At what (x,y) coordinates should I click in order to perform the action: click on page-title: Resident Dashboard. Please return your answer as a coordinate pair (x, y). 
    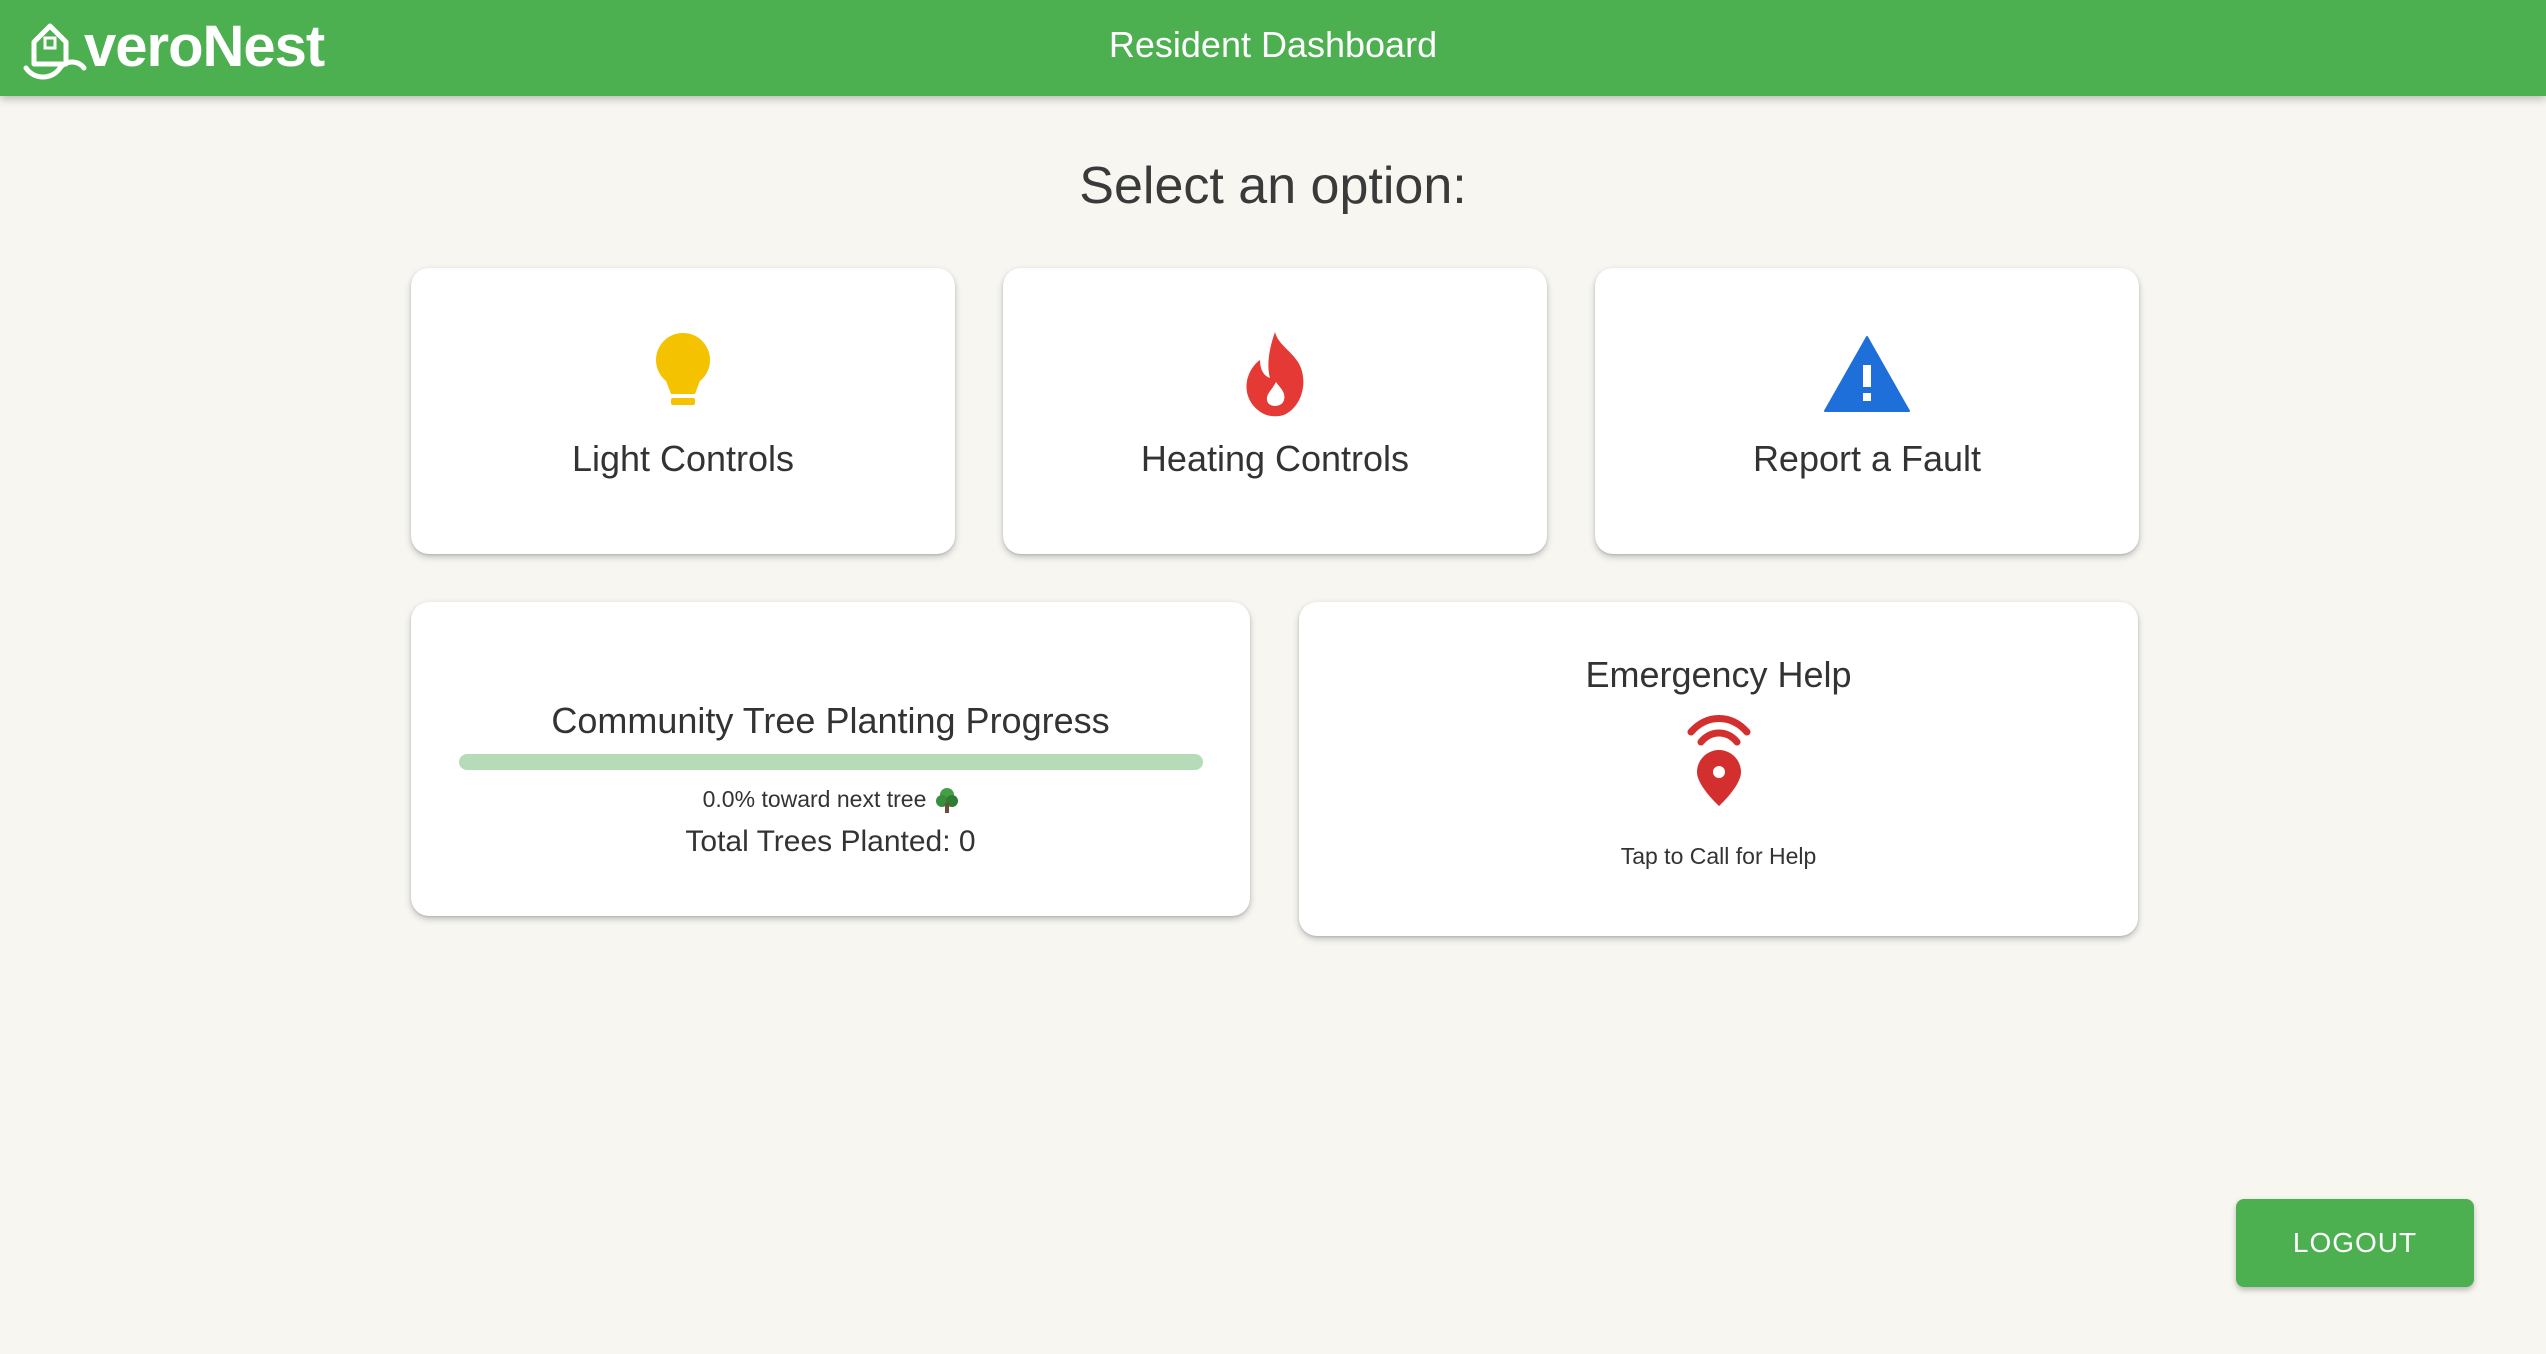
    Looking at the image, I should click on (1273, 44).